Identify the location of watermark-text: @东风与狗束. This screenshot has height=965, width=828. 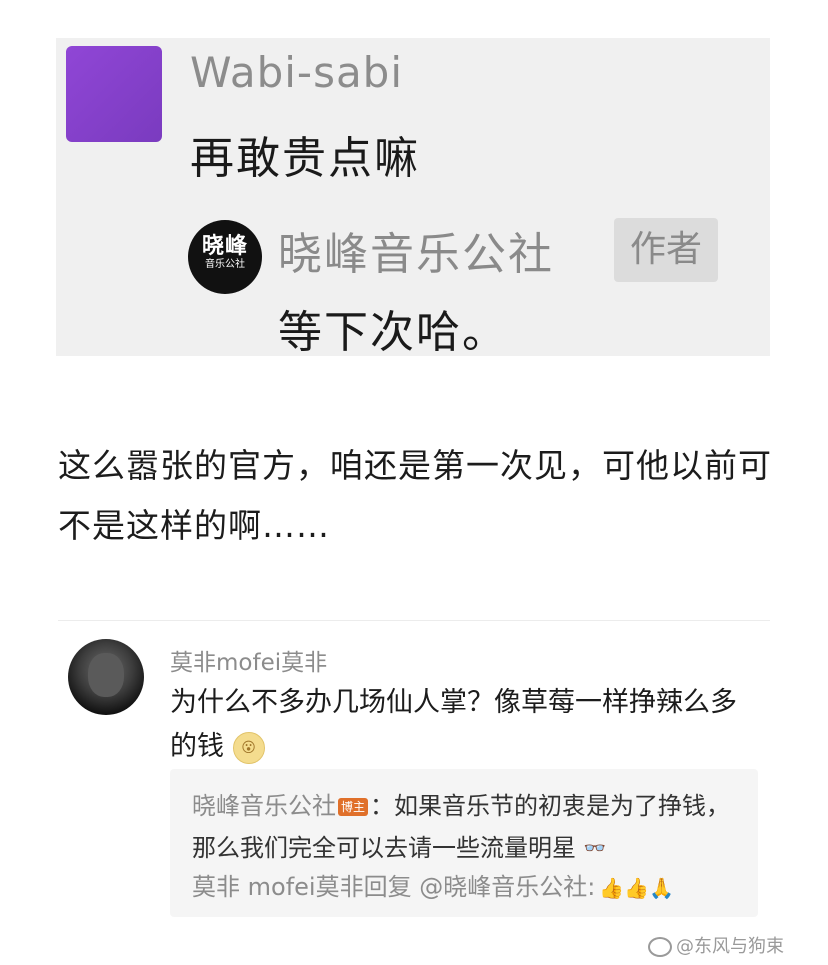
(730, 946).